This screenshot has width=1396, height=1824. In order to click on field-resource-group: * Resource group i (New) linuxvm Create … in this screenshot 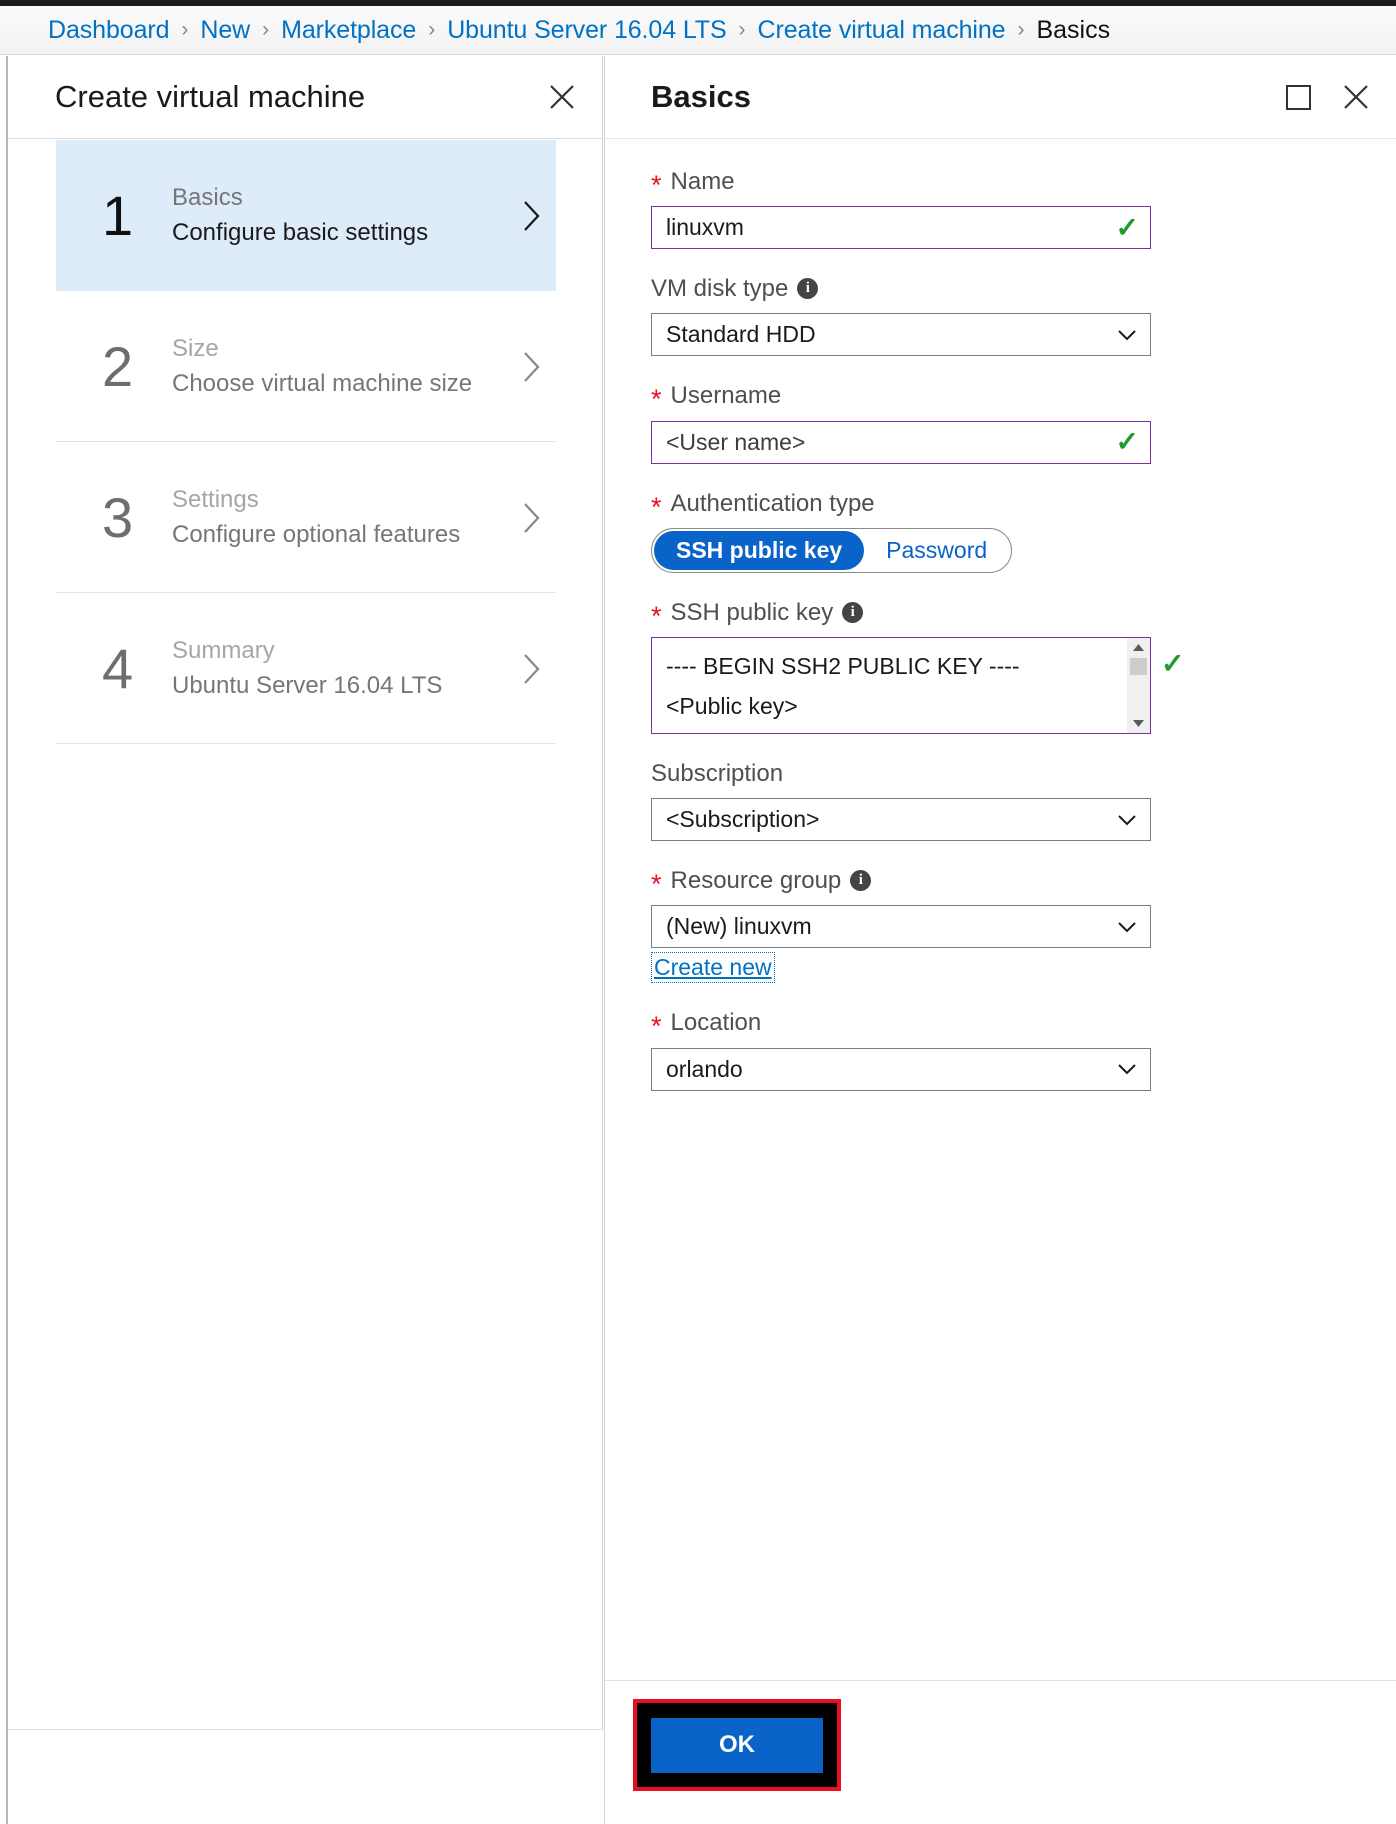, I will do `click(901, 924)`.